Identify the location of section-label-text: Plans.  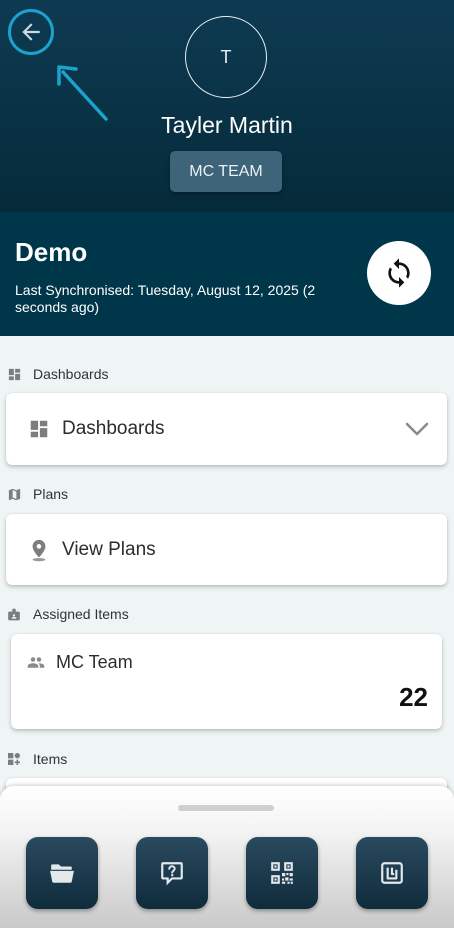
(51, 494).